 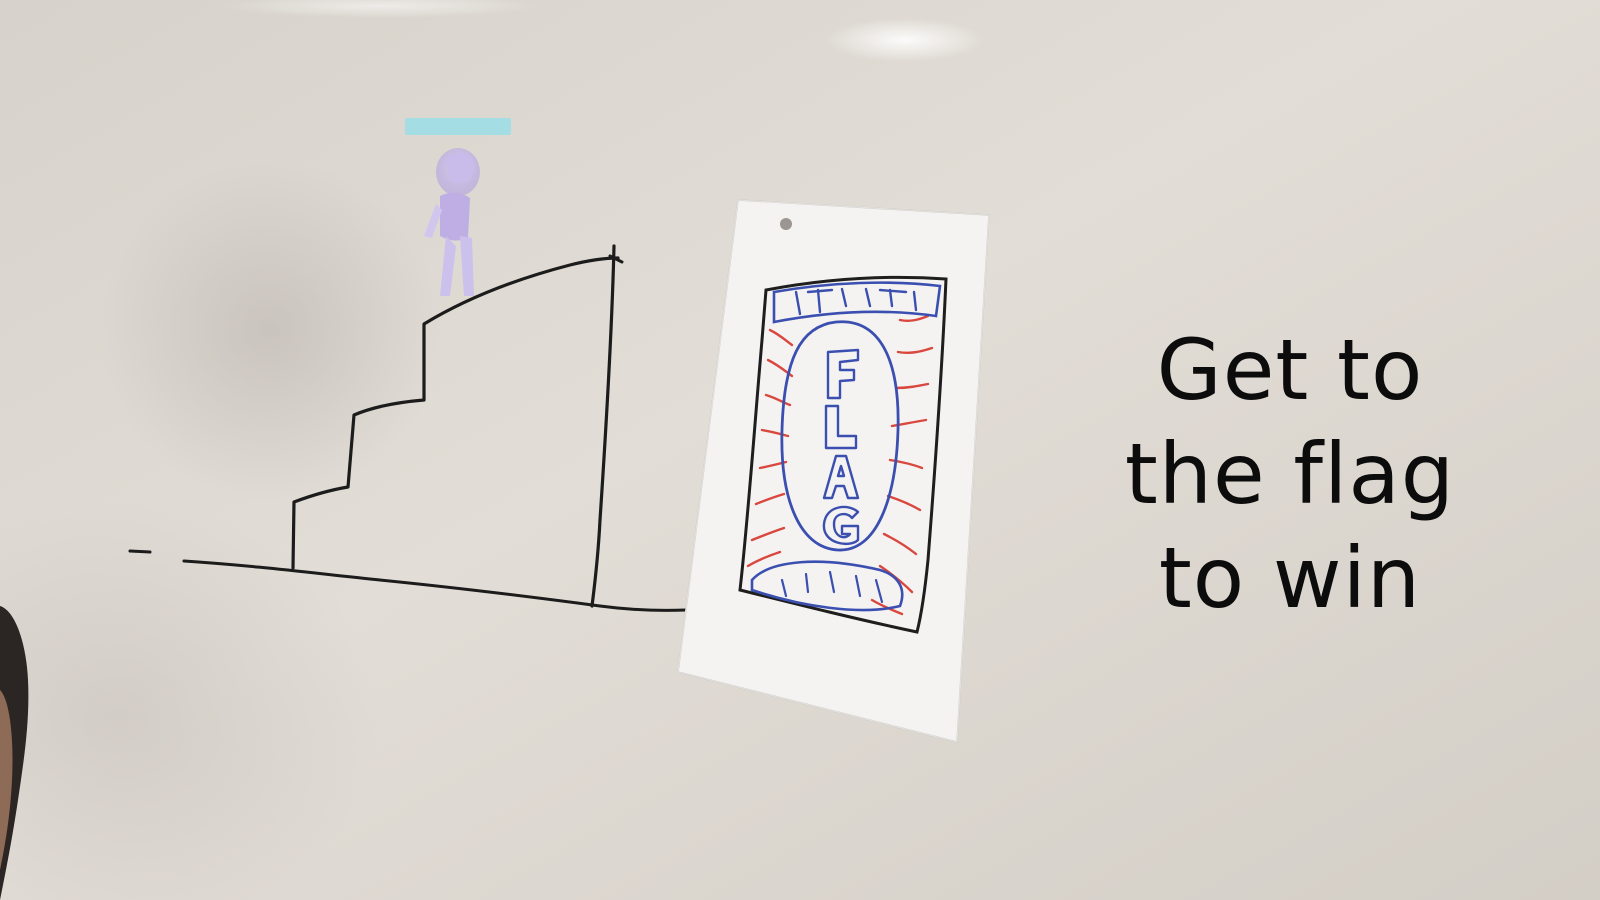 I want to click on light-glare, so click(x=905, y=40).